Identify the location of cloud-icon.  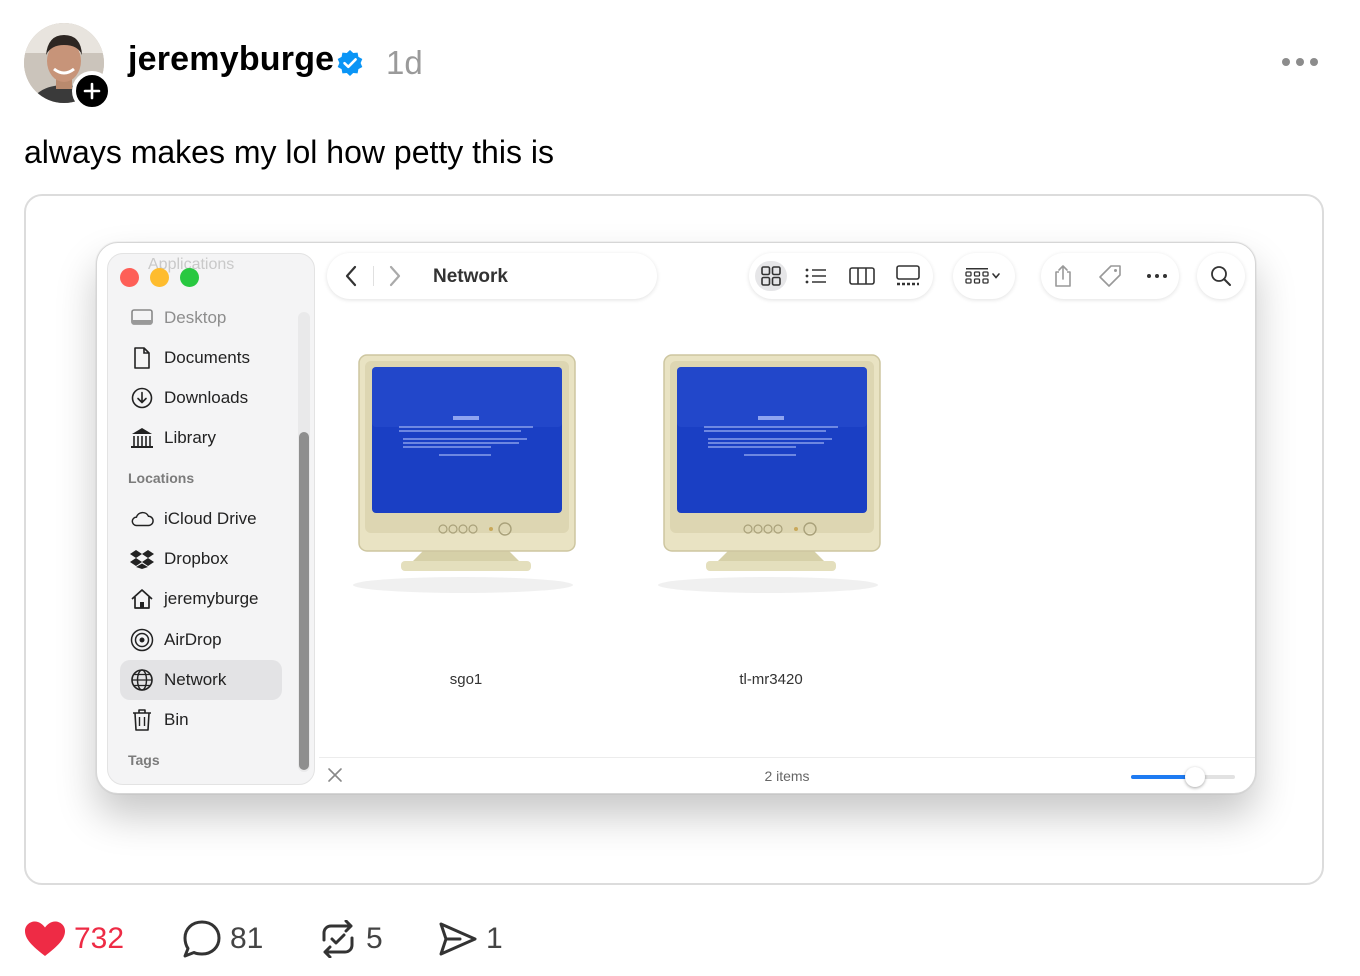
(142, 519).